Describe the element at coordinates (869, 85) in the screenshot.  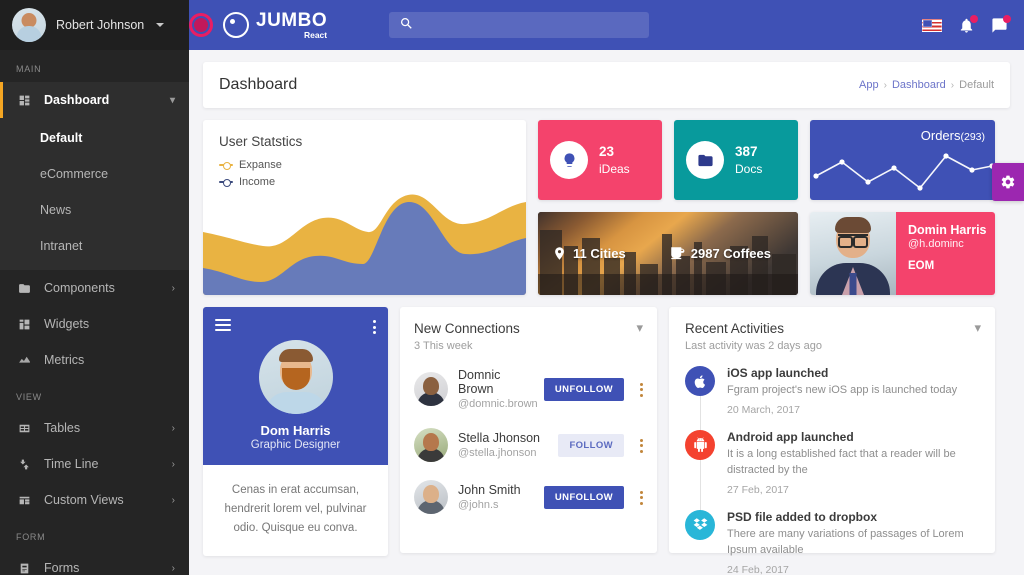
I see `breadcrumb-app: App` at that location.